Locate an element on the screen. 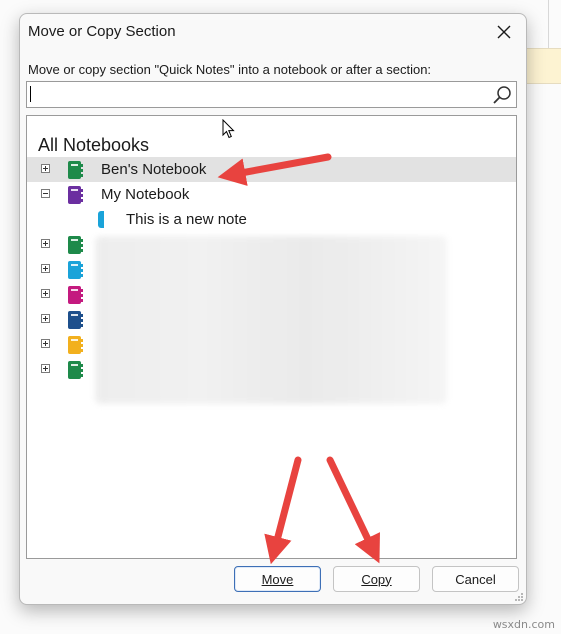 The image size is (561, 634). tree-item-my-notebook: My Notebook is located at coordinates (271, 194).